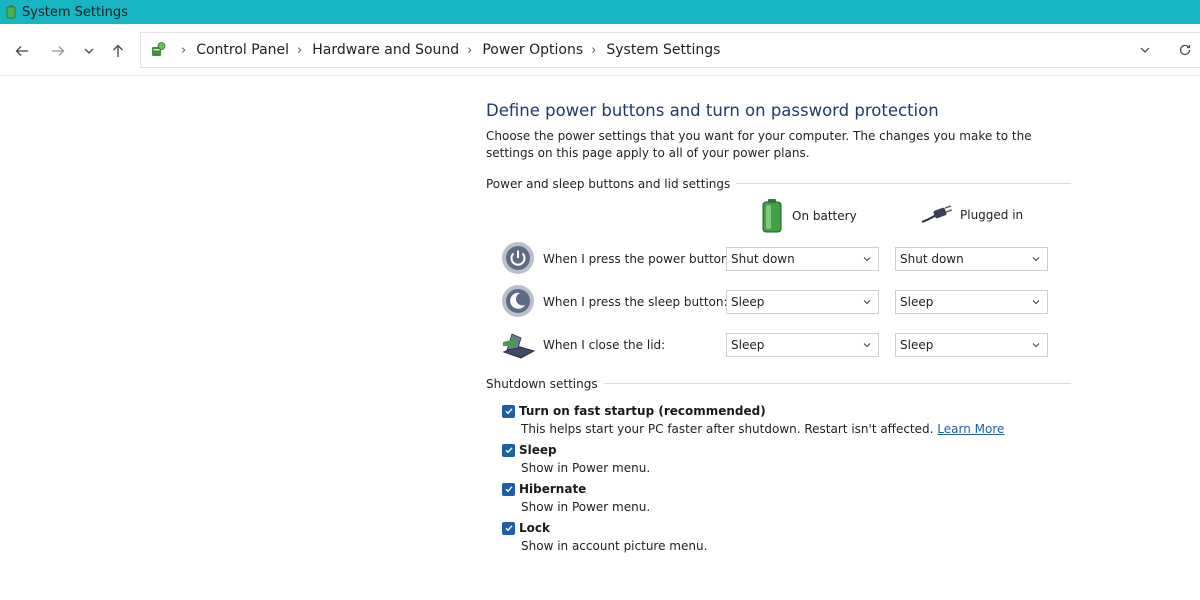 The width and height of the screenshot is (1200, 600). Describe the element at coordinates (604, 345) in the screenshot. I see `lid-row-label: When I close the lid:` at that location.